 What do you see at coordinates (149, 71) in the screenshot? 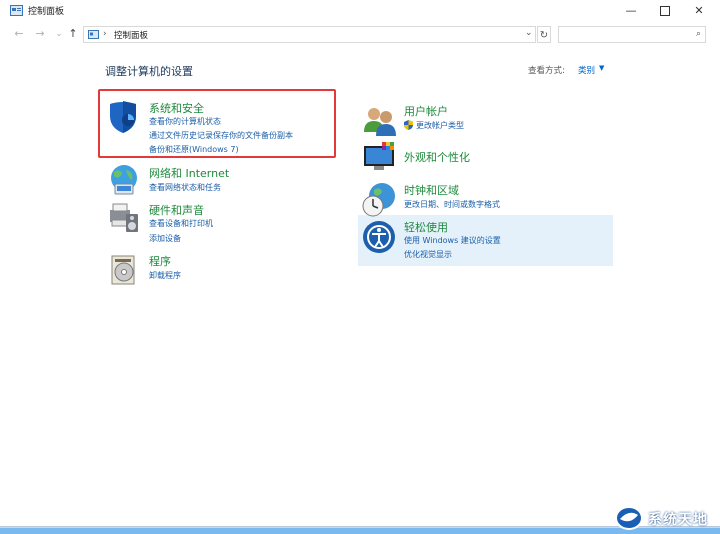
I see `page-title: 调整计算机的设置` at bounding box center [149, 71].